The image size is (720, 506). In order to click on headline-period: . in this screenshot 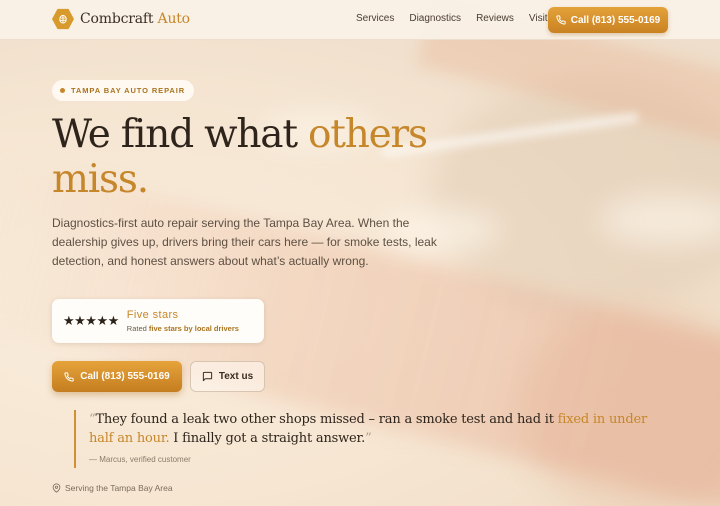, I will do `click(142, 179)`.